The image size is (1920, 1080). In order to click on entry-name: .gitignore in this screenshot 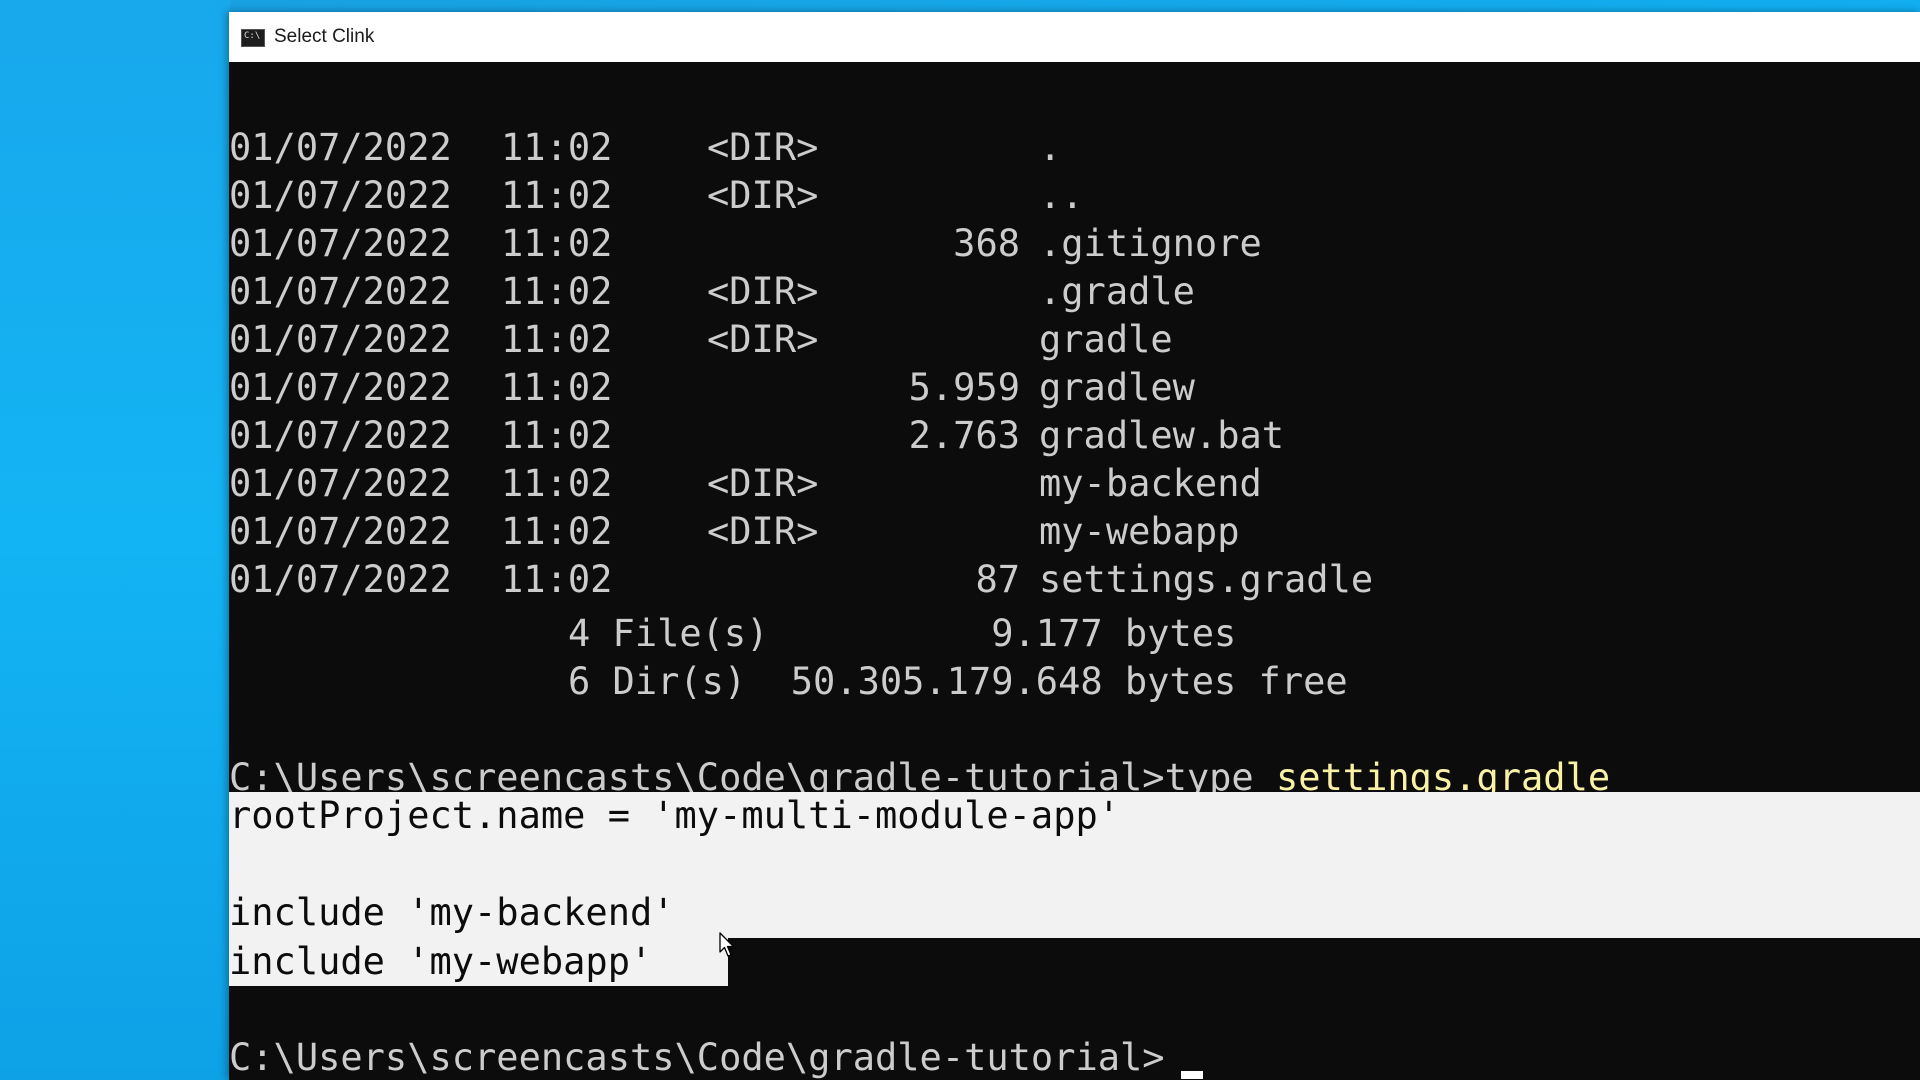, I will do `click(1150, 243)`.